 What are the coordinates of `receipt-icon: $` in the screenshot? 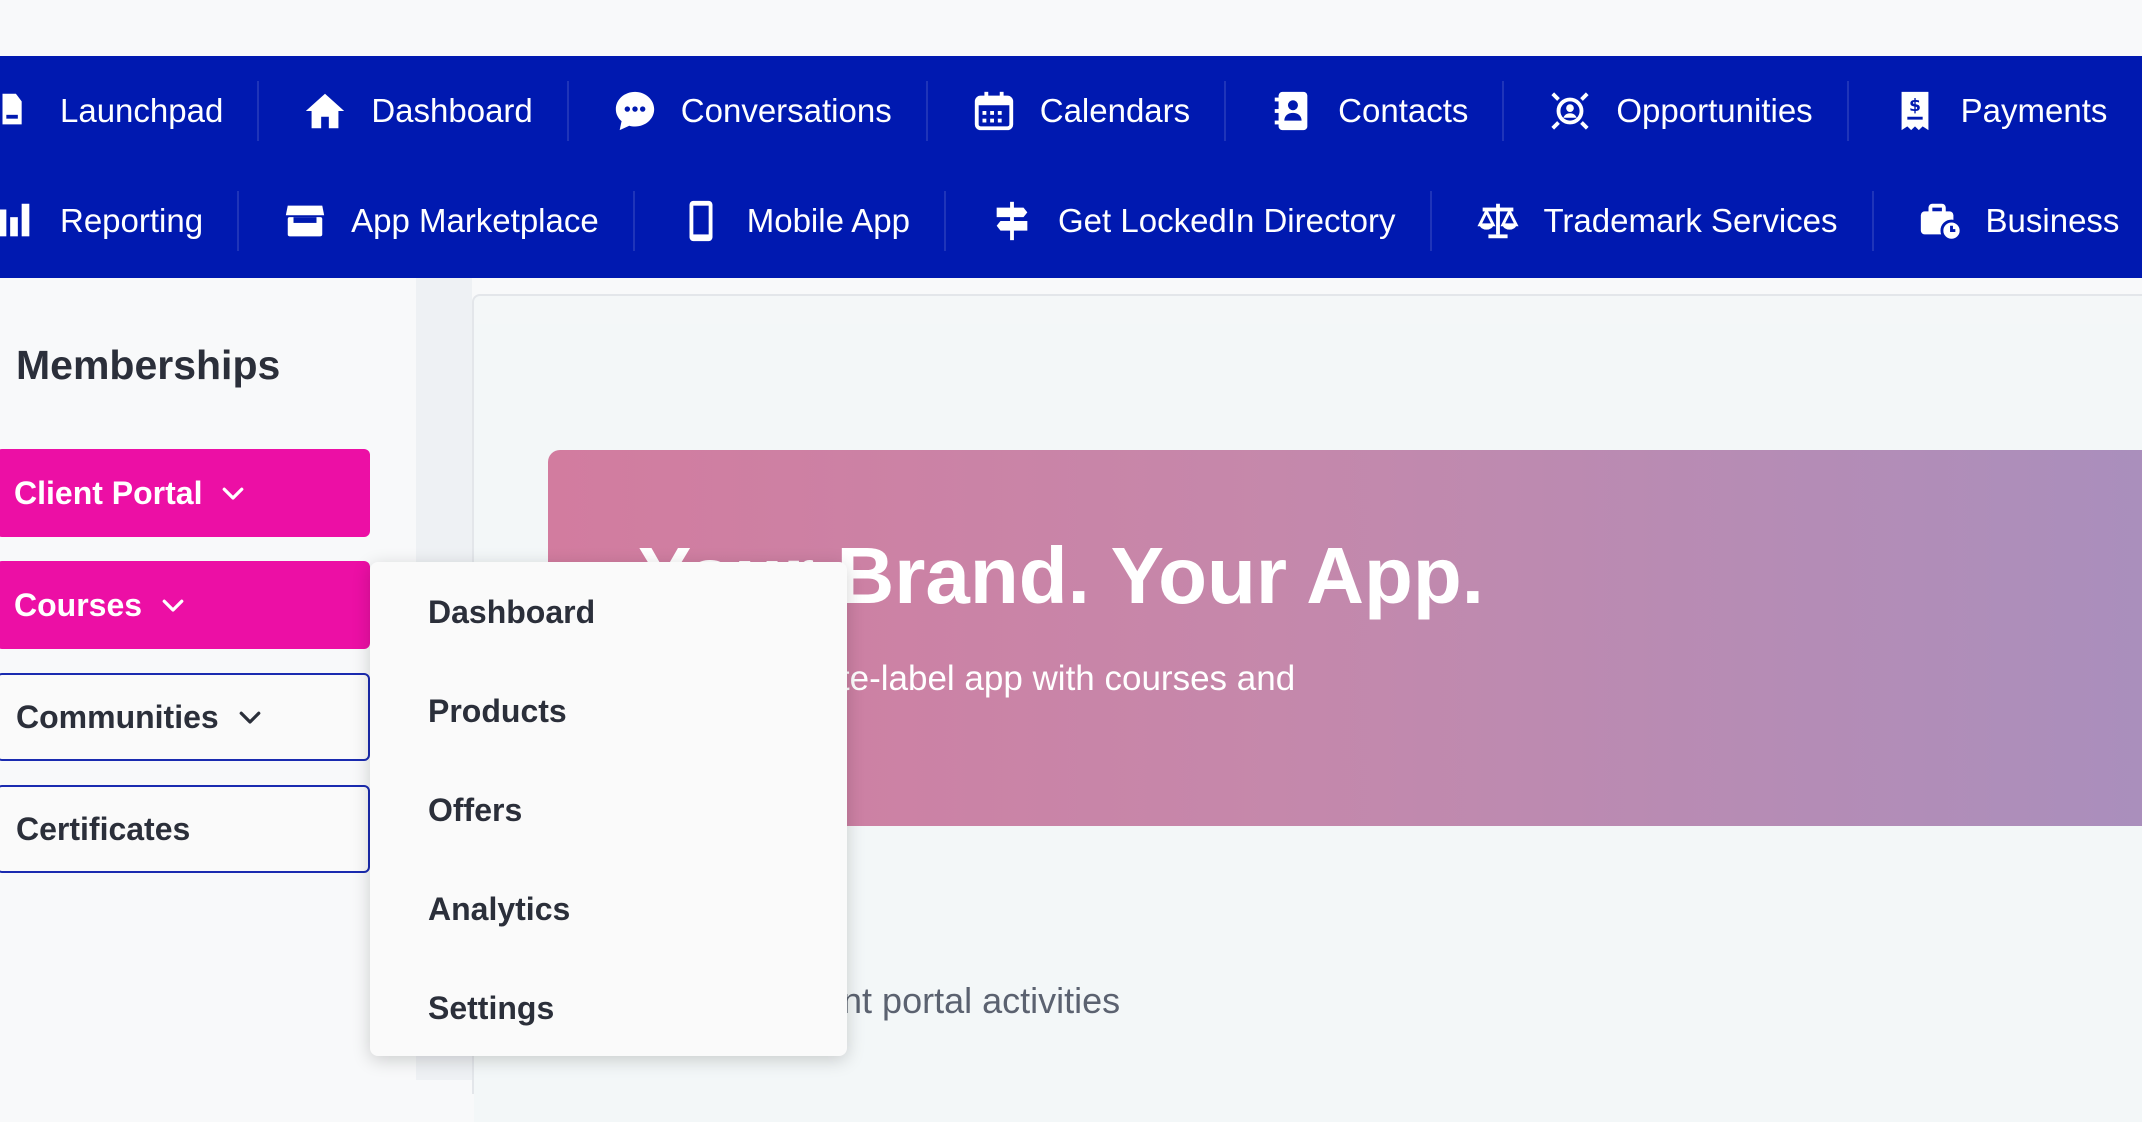 It's located at (1915, 111).